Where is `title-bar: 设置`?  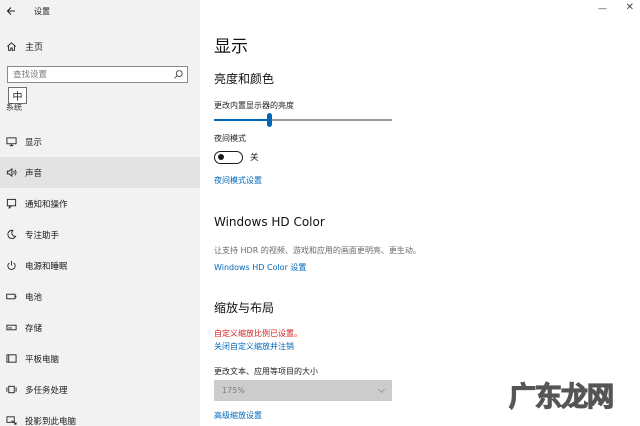 title-bar: 设置 is located at coordinates (100, 11).